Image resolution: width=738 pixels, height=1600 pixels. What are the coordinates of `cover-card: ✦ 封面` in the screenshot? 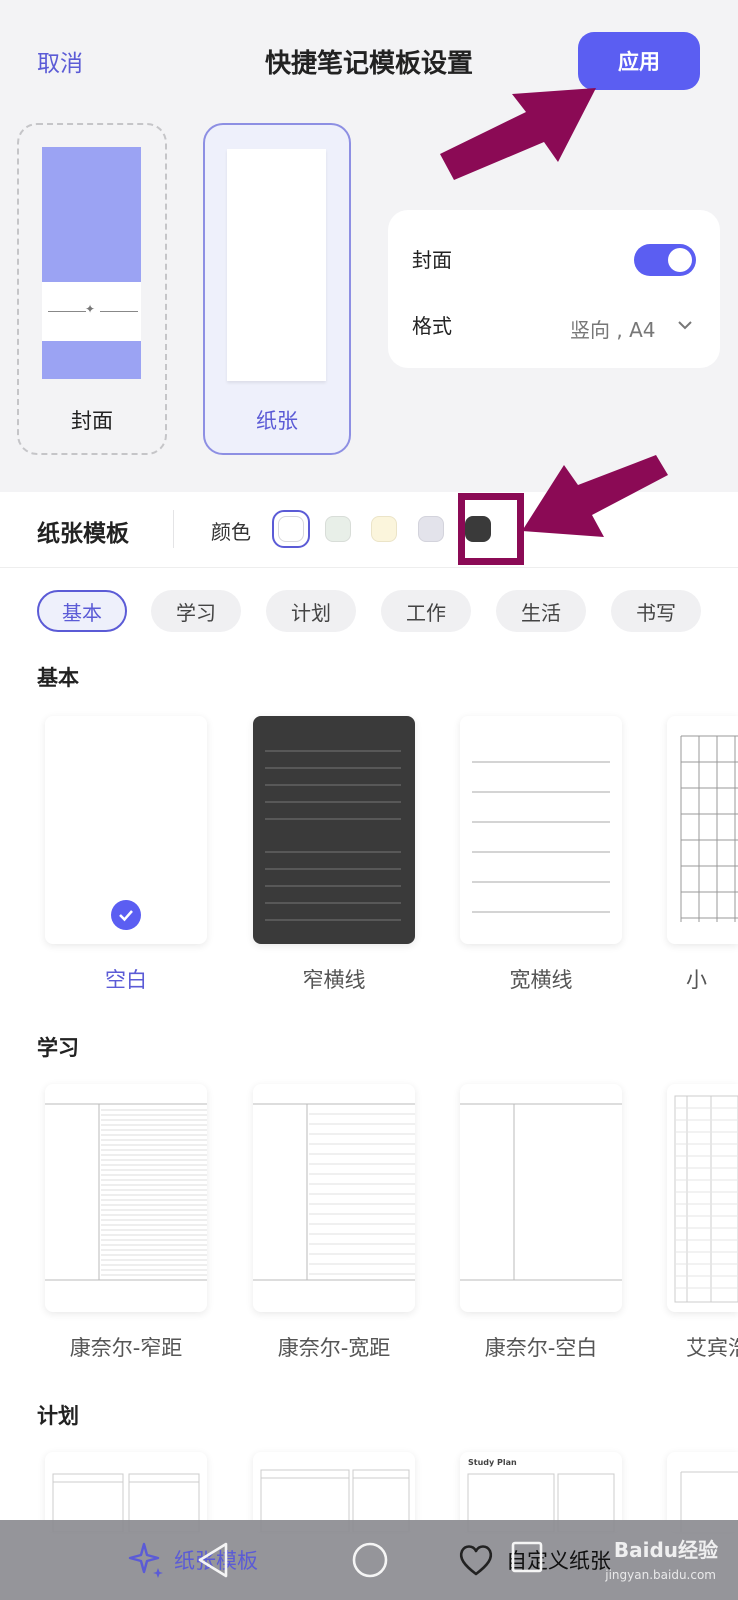 It's located at (92, 289).